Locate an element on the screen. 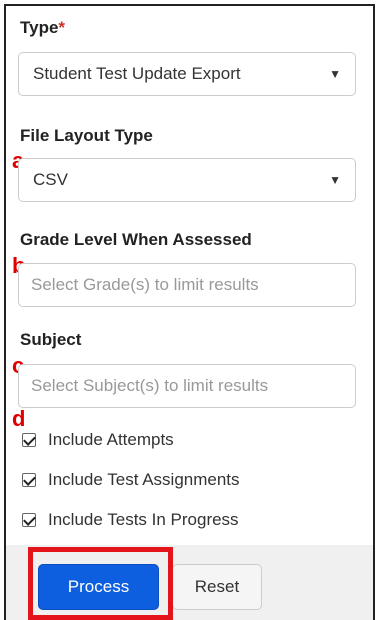 Image resolution: width=379 pixels, height=620 pixels. type-label: Type* is located at coordinates (42, 28).